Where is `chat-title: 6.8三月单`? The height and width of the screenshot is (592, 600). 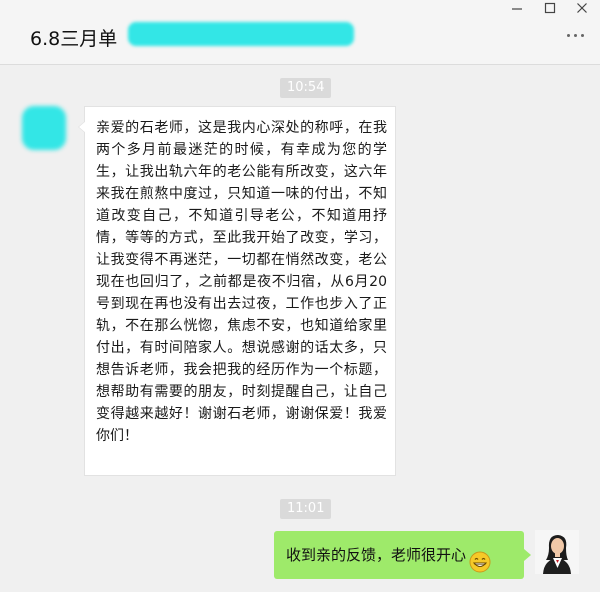
chat-title: 6.8三月单 is located at coordinates (74, 39).